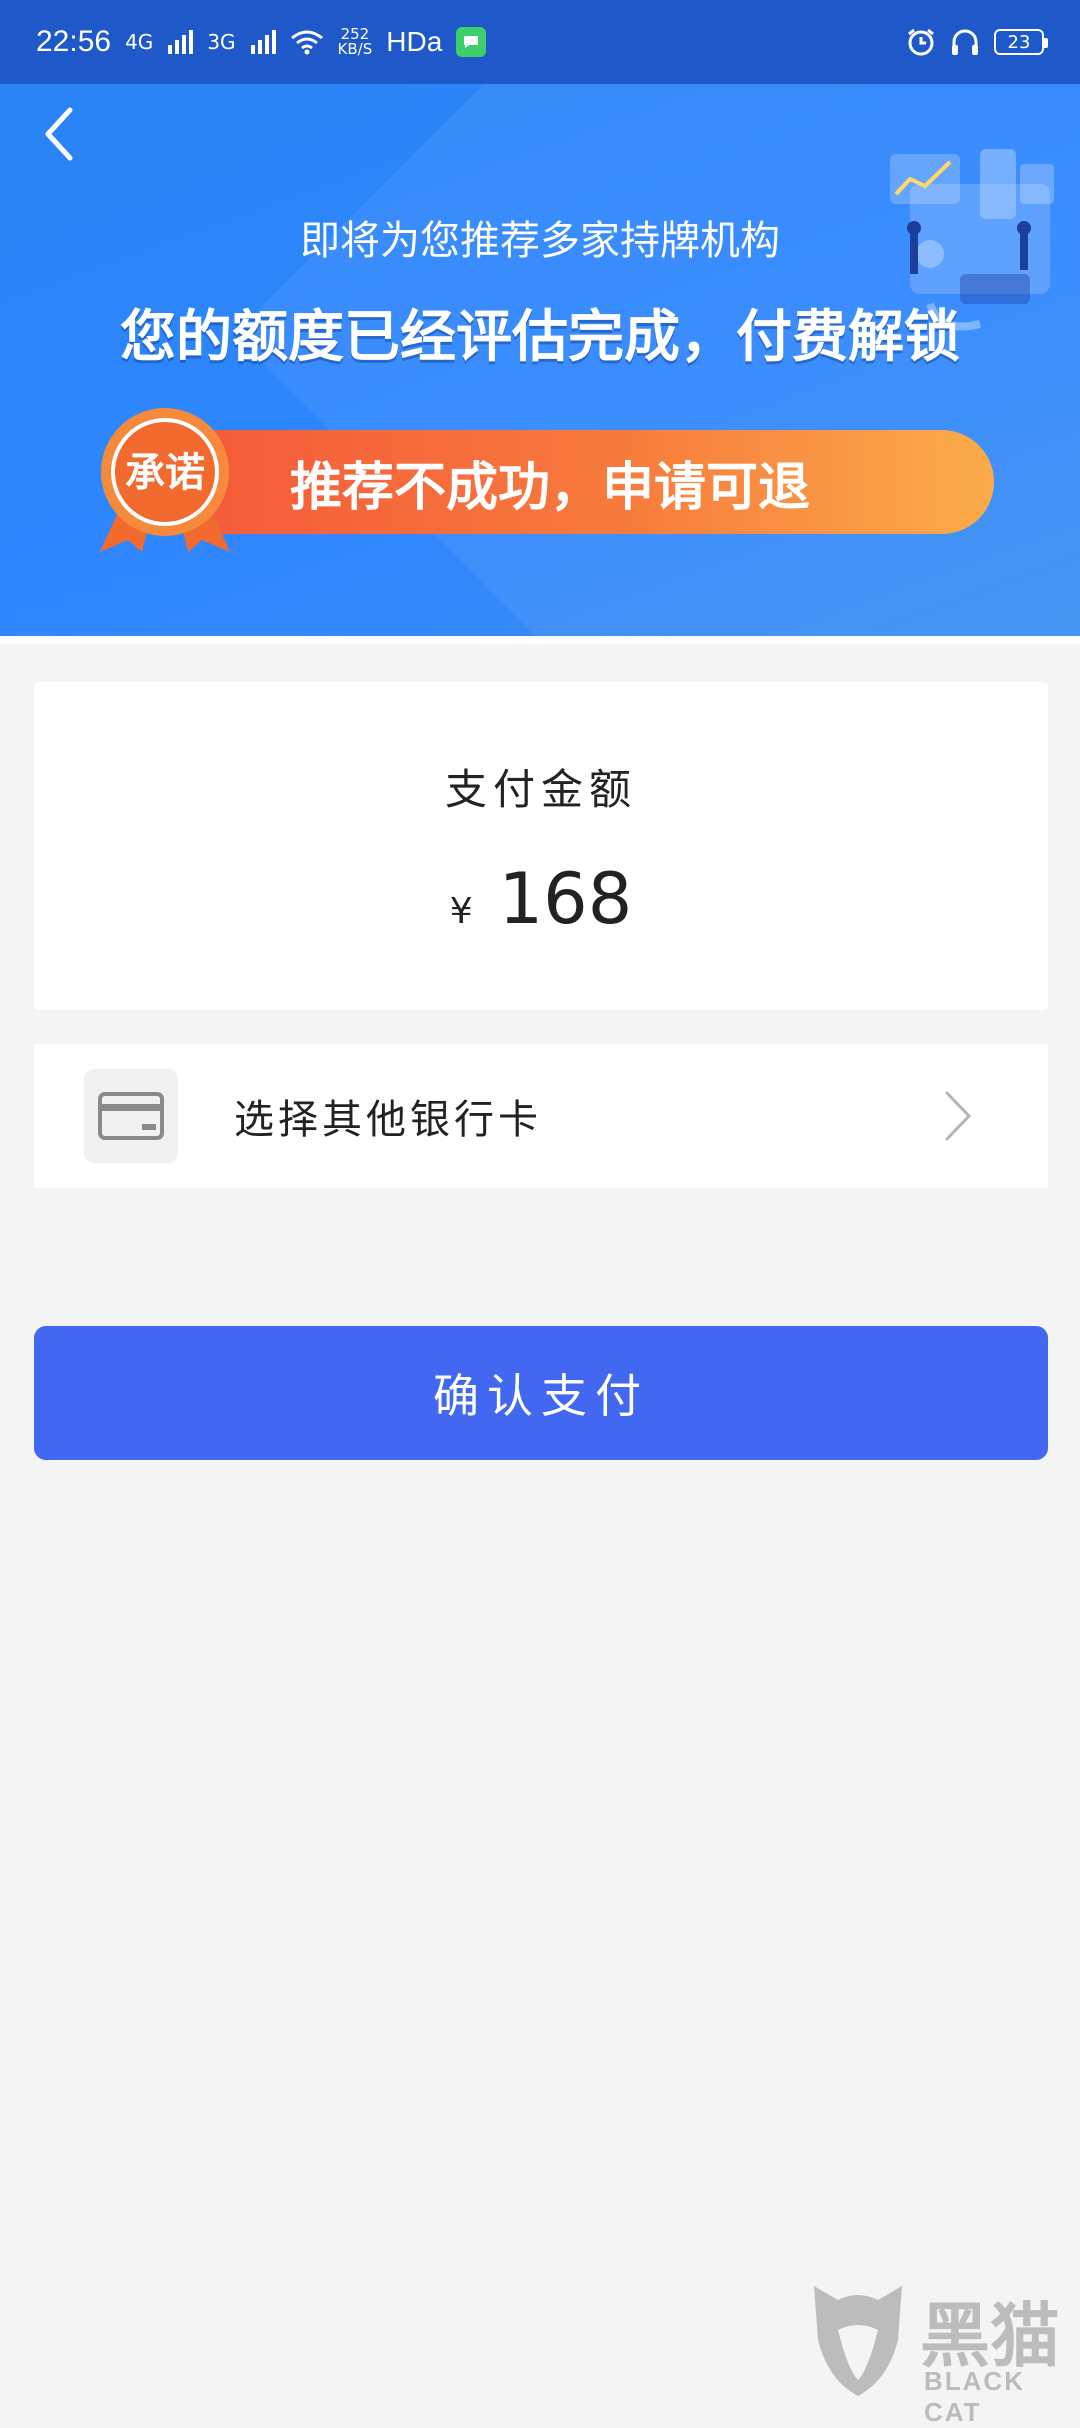  Describe the element at coordinates (565, 899) in the screenshot. I see `amount-value: 168` at that location.